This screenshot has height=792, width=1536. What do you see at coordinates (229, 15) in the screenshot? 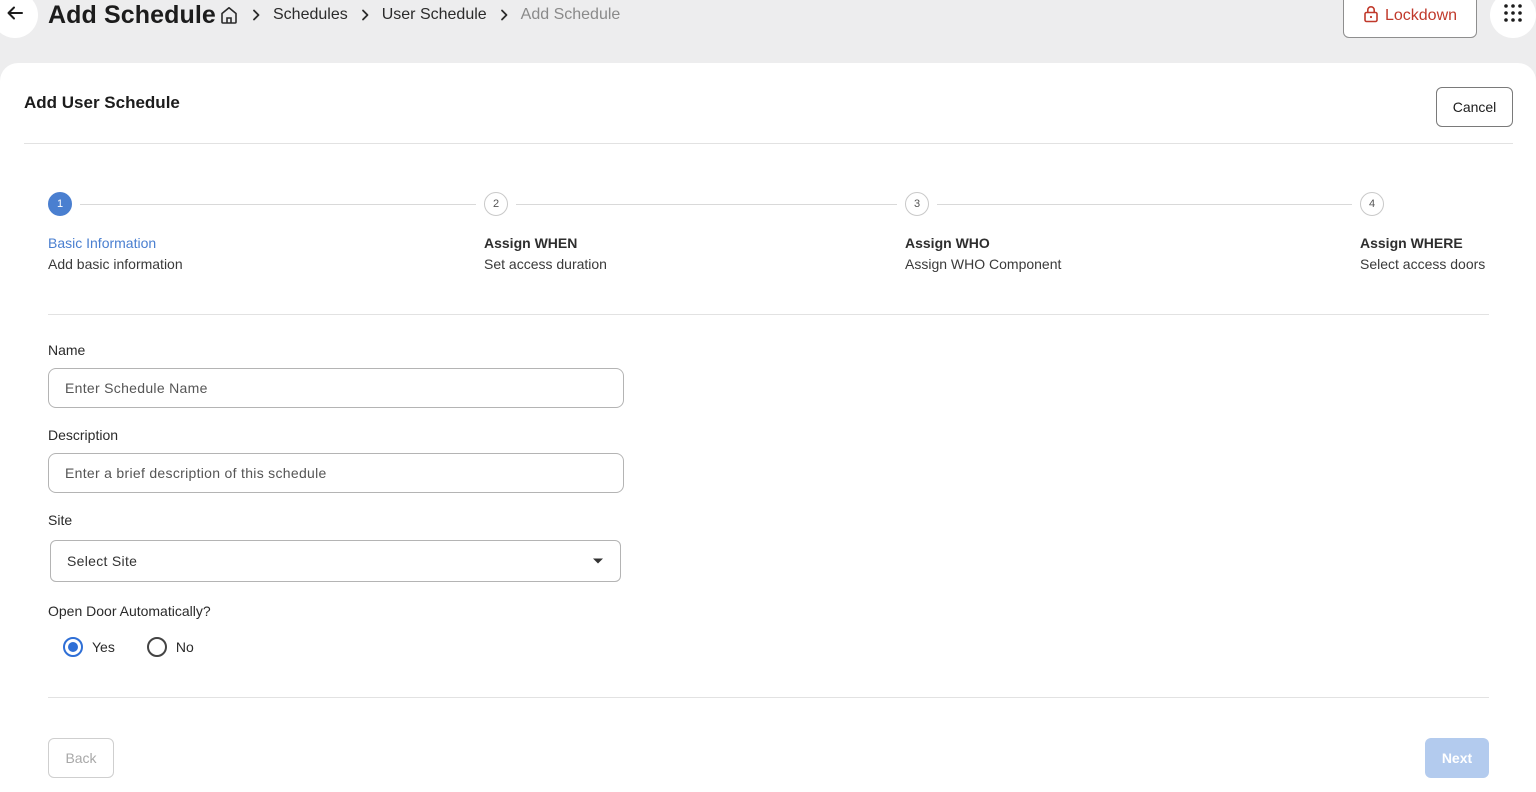
I see `home-icon` at bounding box center [229, 15].